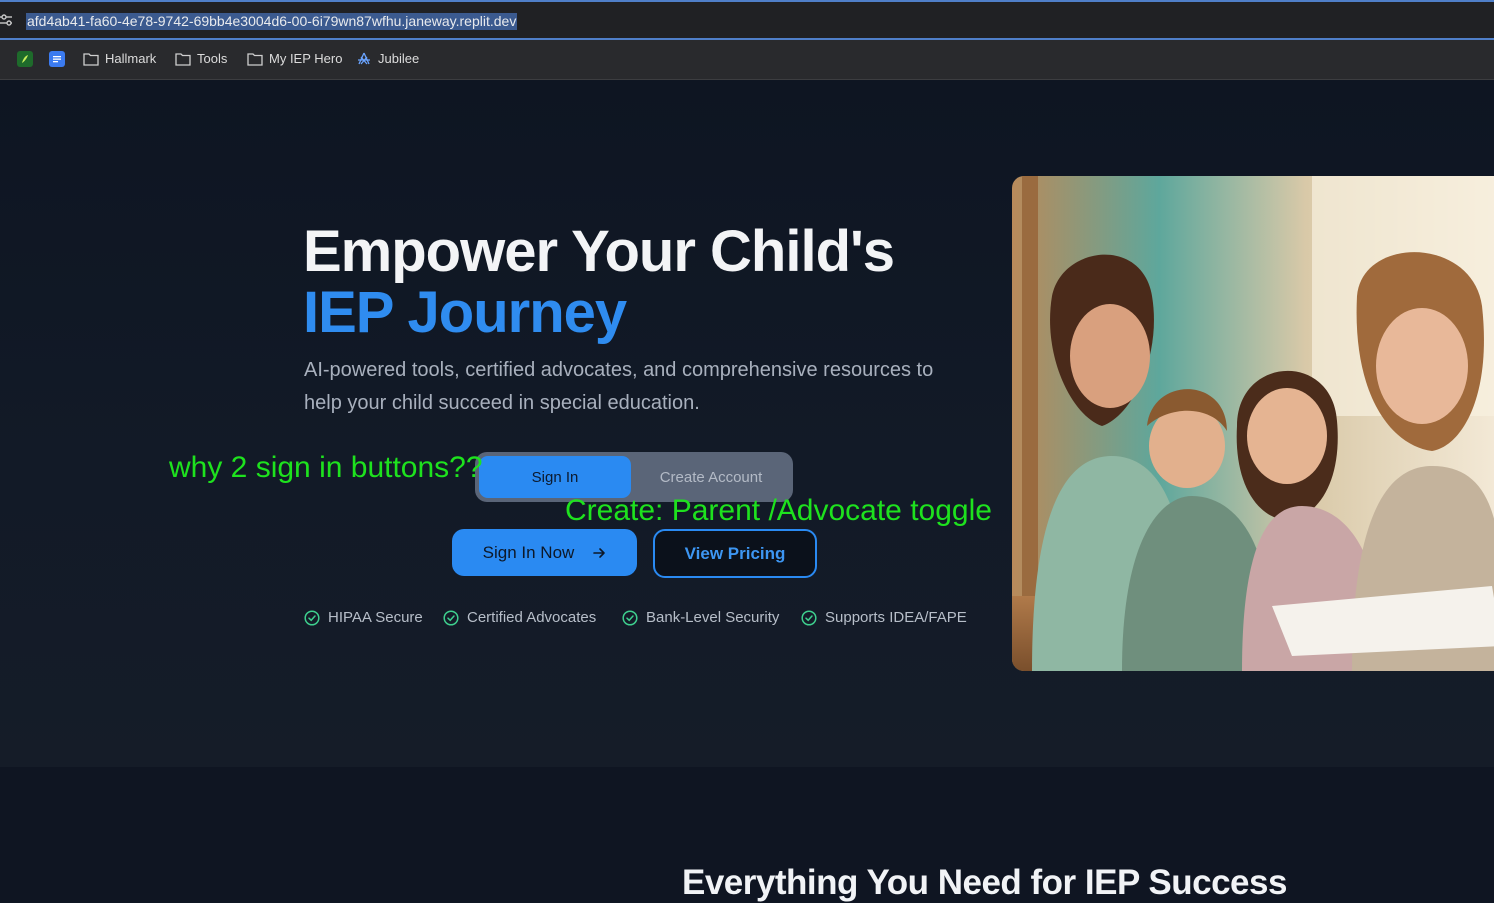 This screenshot has width=1494, height=903. I want to click on section-title: Everything You Need for IEP Success, so click(984, 882).